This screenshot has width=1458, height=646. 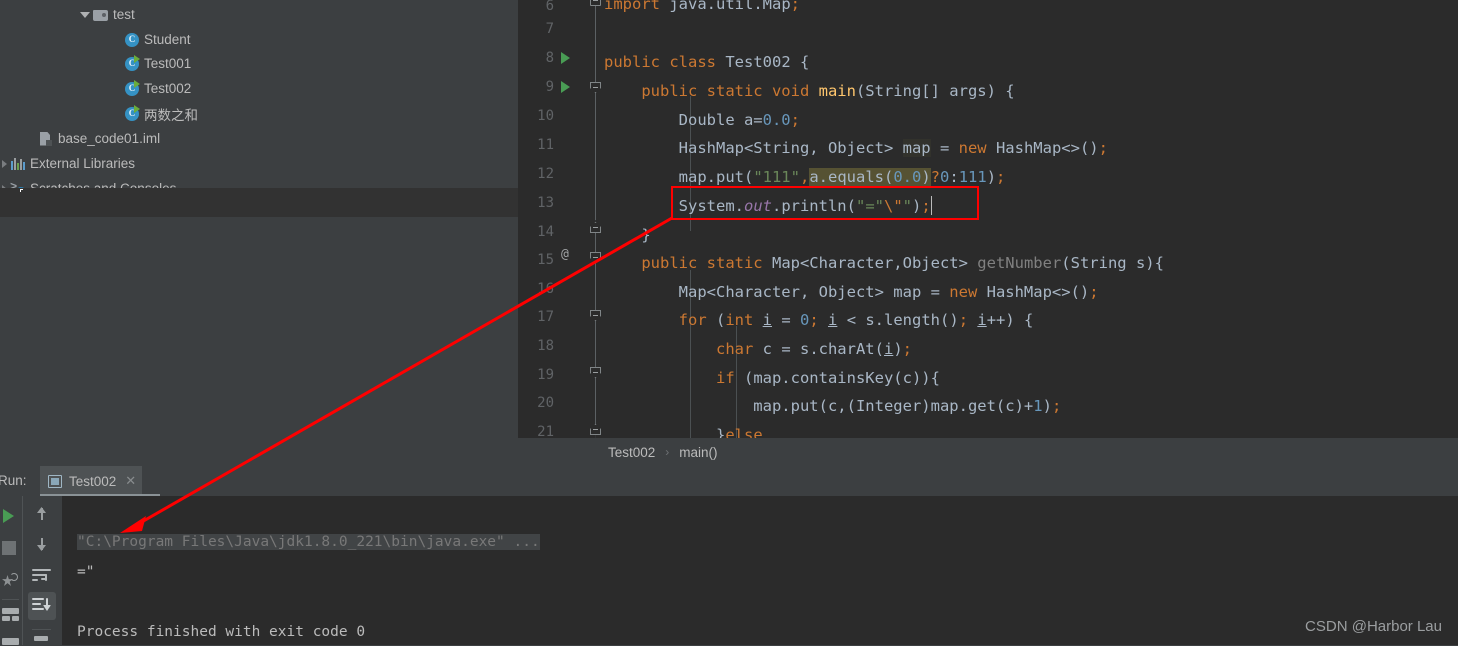 What do you see at coordinates (595, 3) in the screenshot?
I see `fold-handle-import` at bounding box center [595, 3].